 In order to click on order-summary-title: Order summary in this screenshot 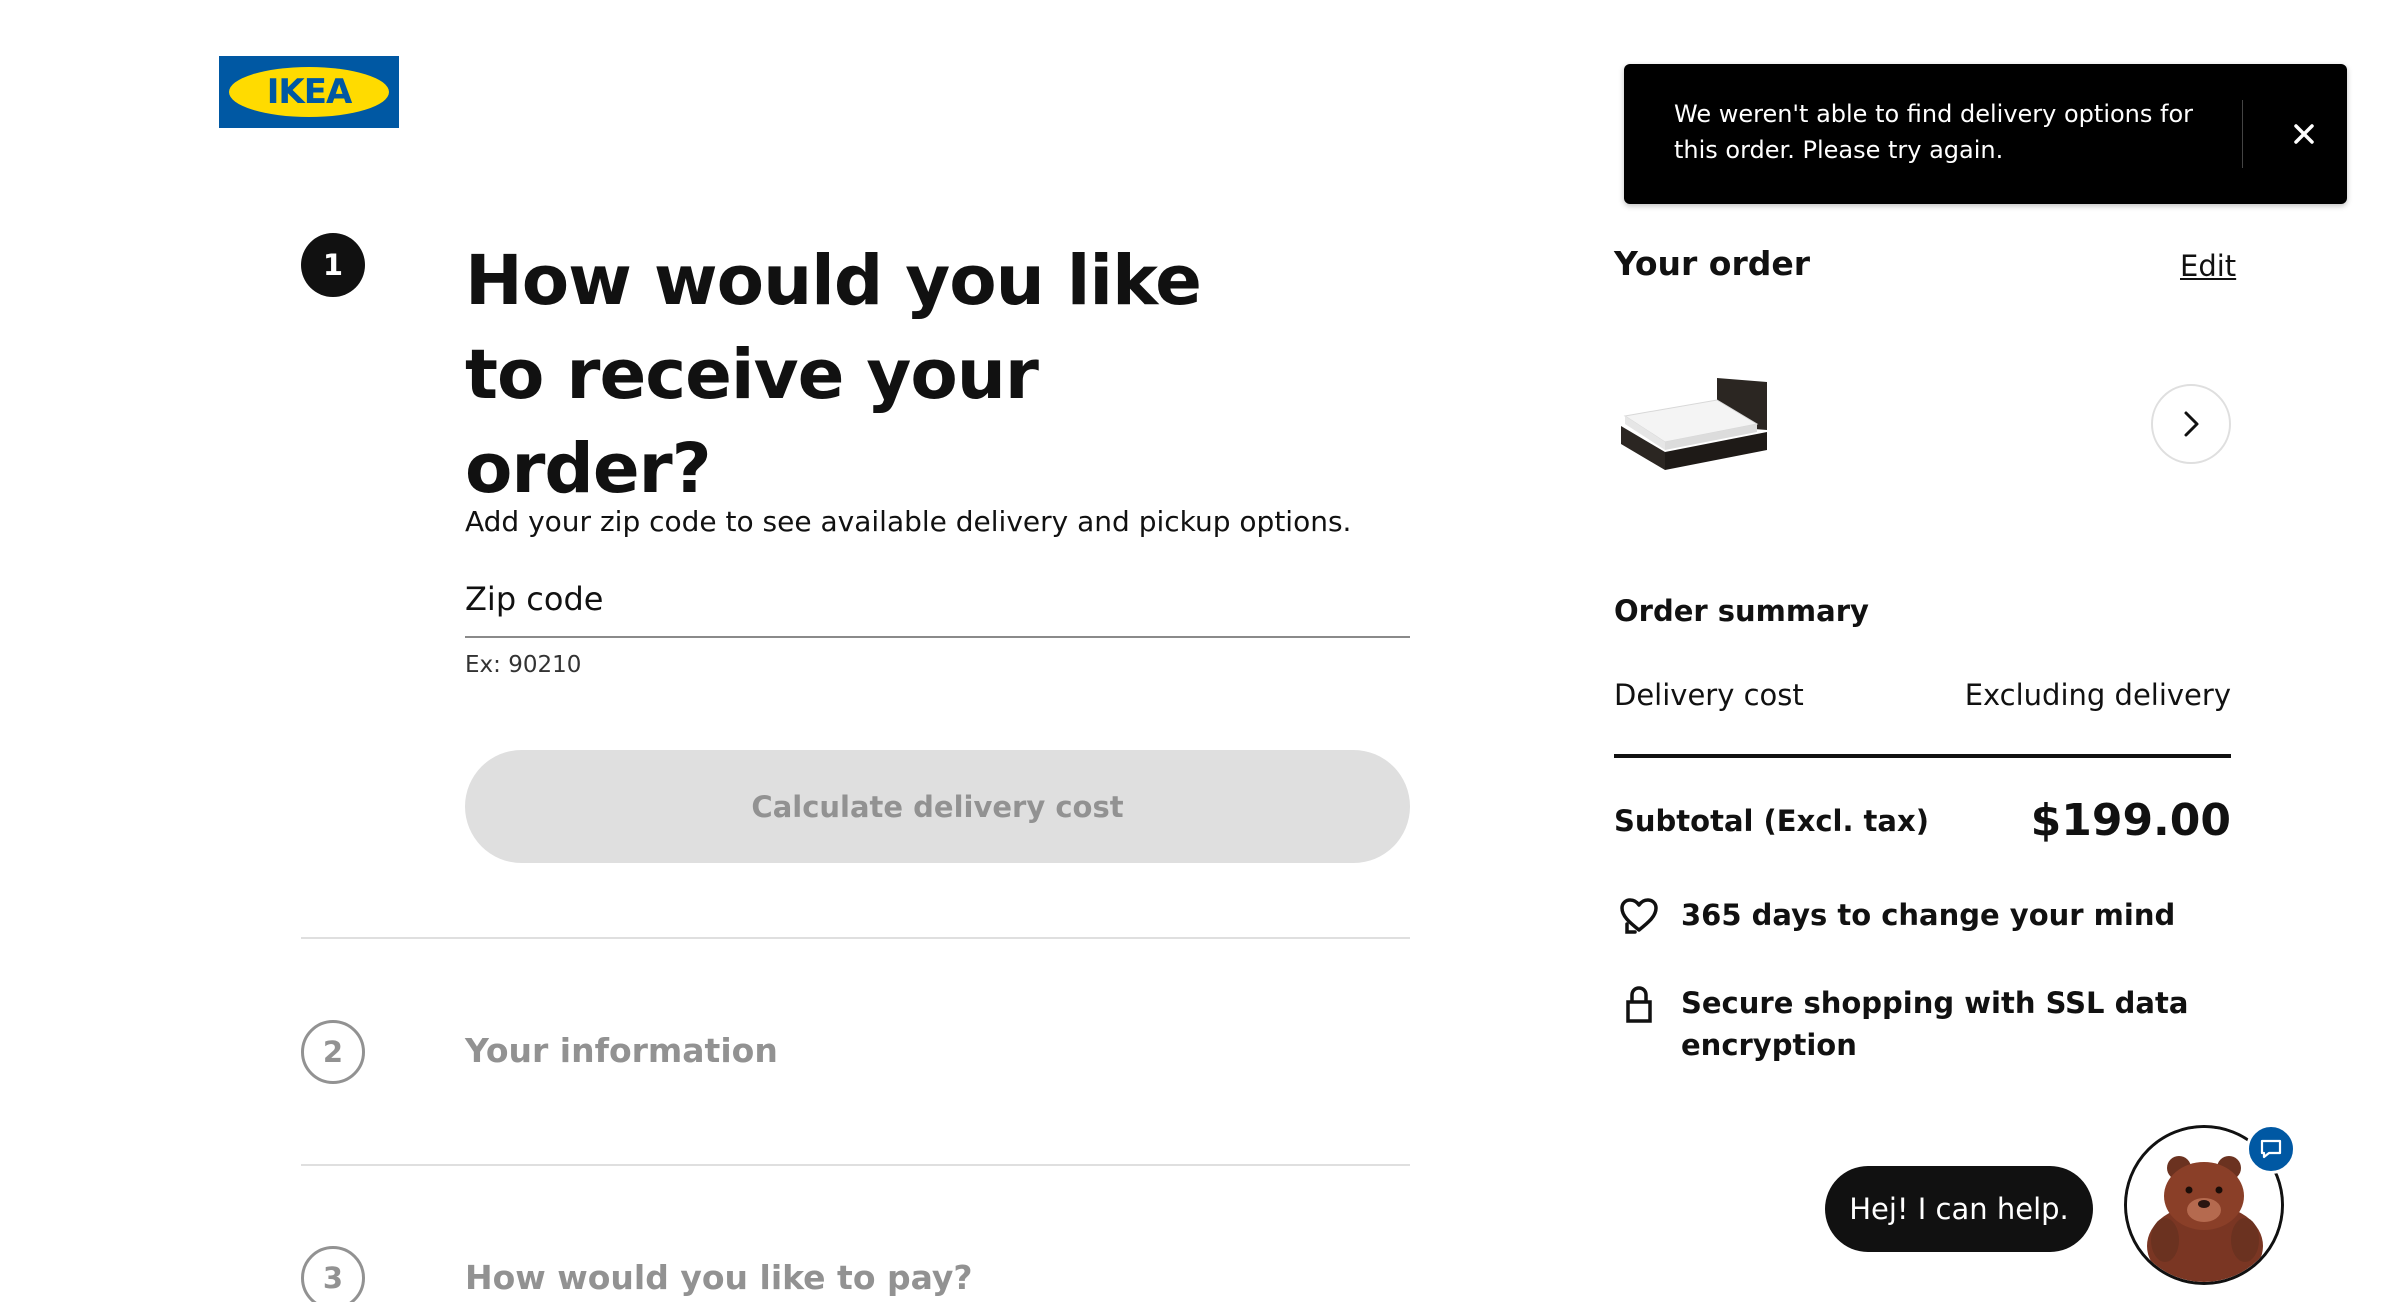, I will do `click(1741, 611)`.